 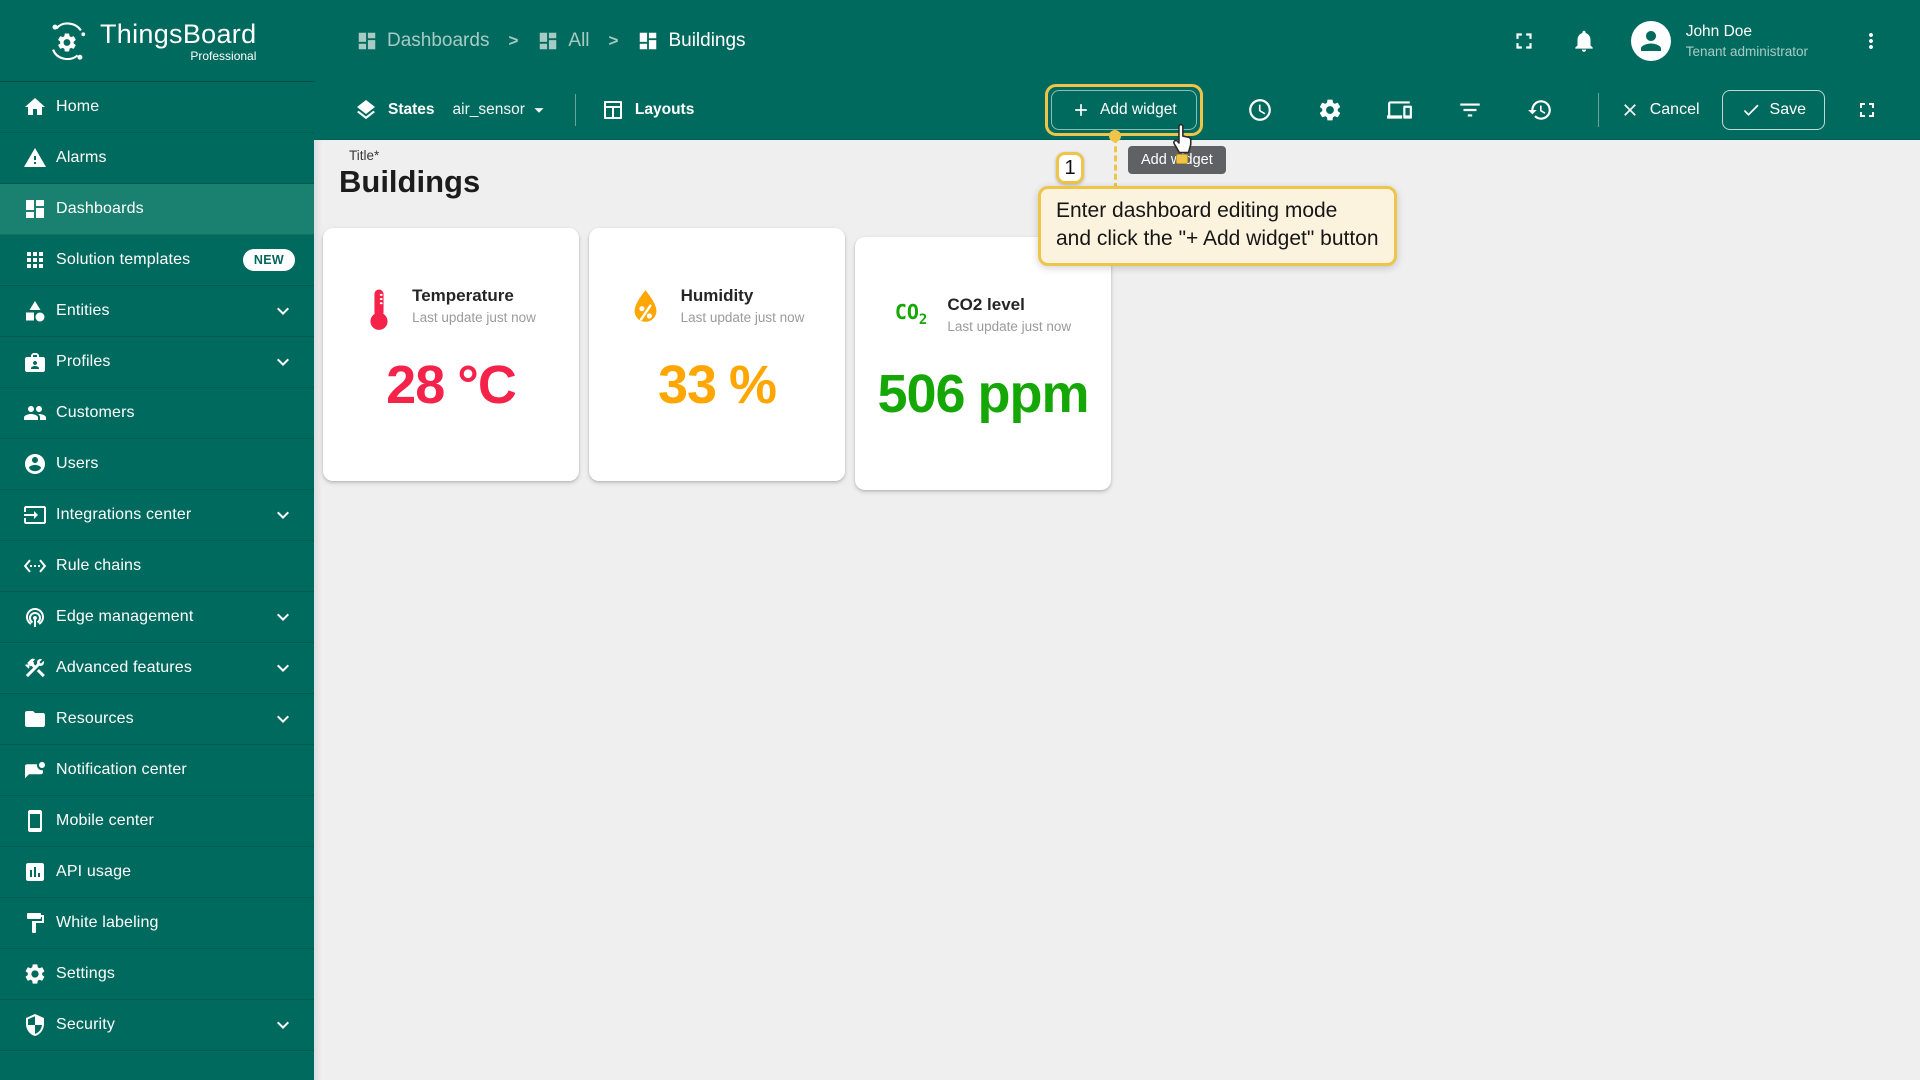 I want to click on widget-card-humidity: Humidity Last update just now 33%, so click(x=717, y=354).